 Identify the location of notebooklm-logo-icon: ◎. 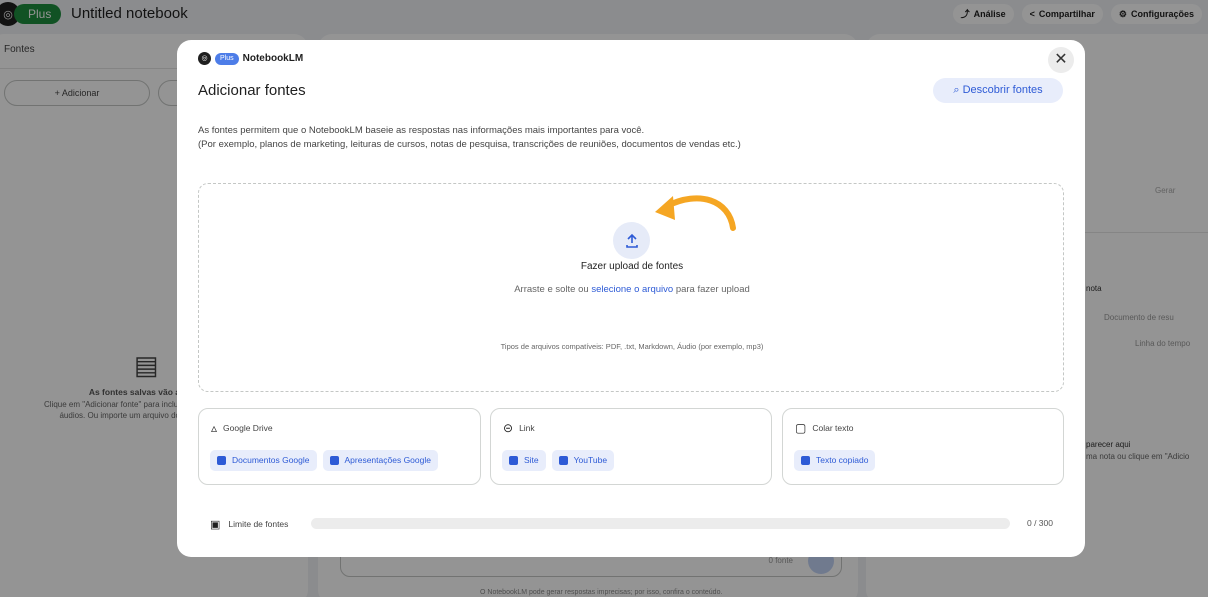
(204, 58).